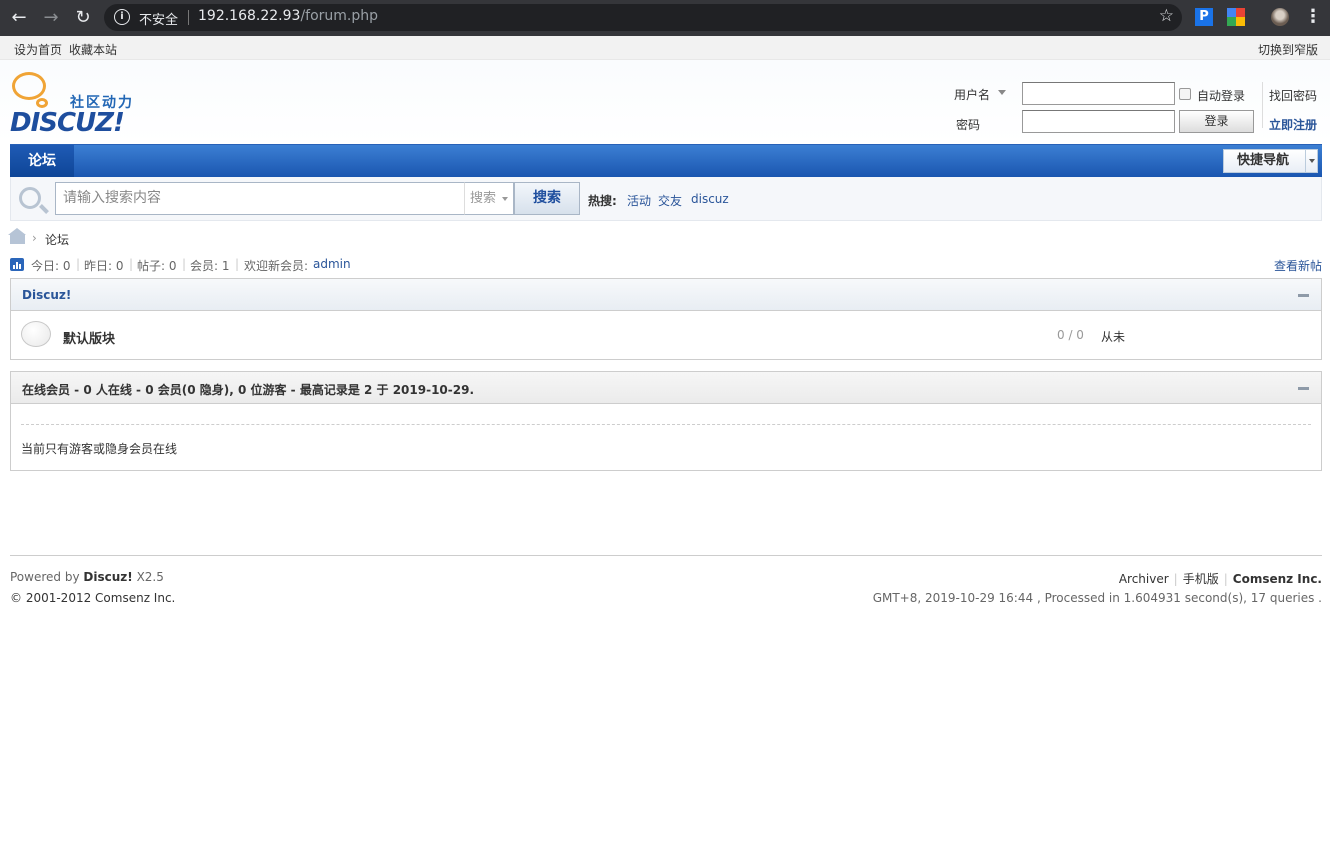 The width and height of the screenshot is (1330, 862). I want to click on newest-member-link: admin, so click(332, 264).